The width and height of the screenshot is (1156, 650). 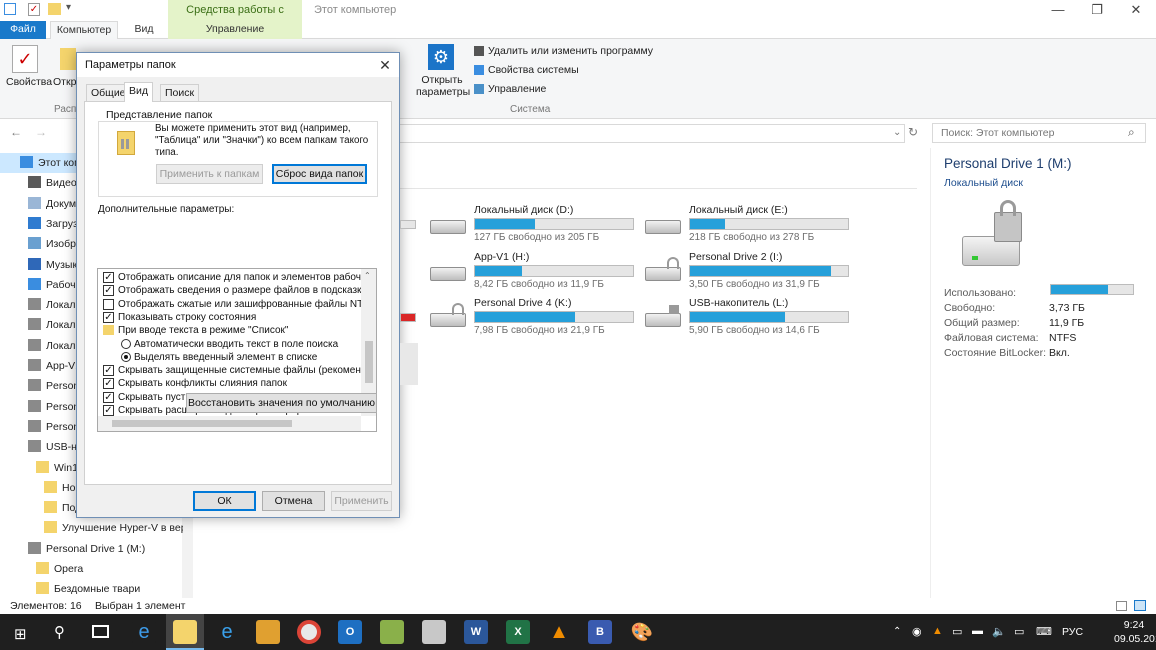 I want to click on app-b-icon: B, so click(x=600, y=632).